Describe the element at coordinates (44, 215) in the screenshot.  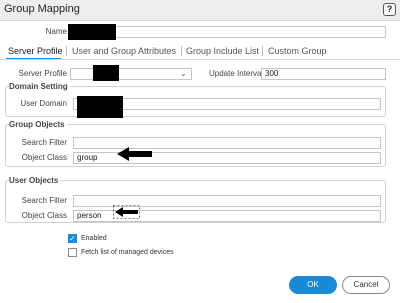
I see `user-object-class-label: Object Class` at that location.